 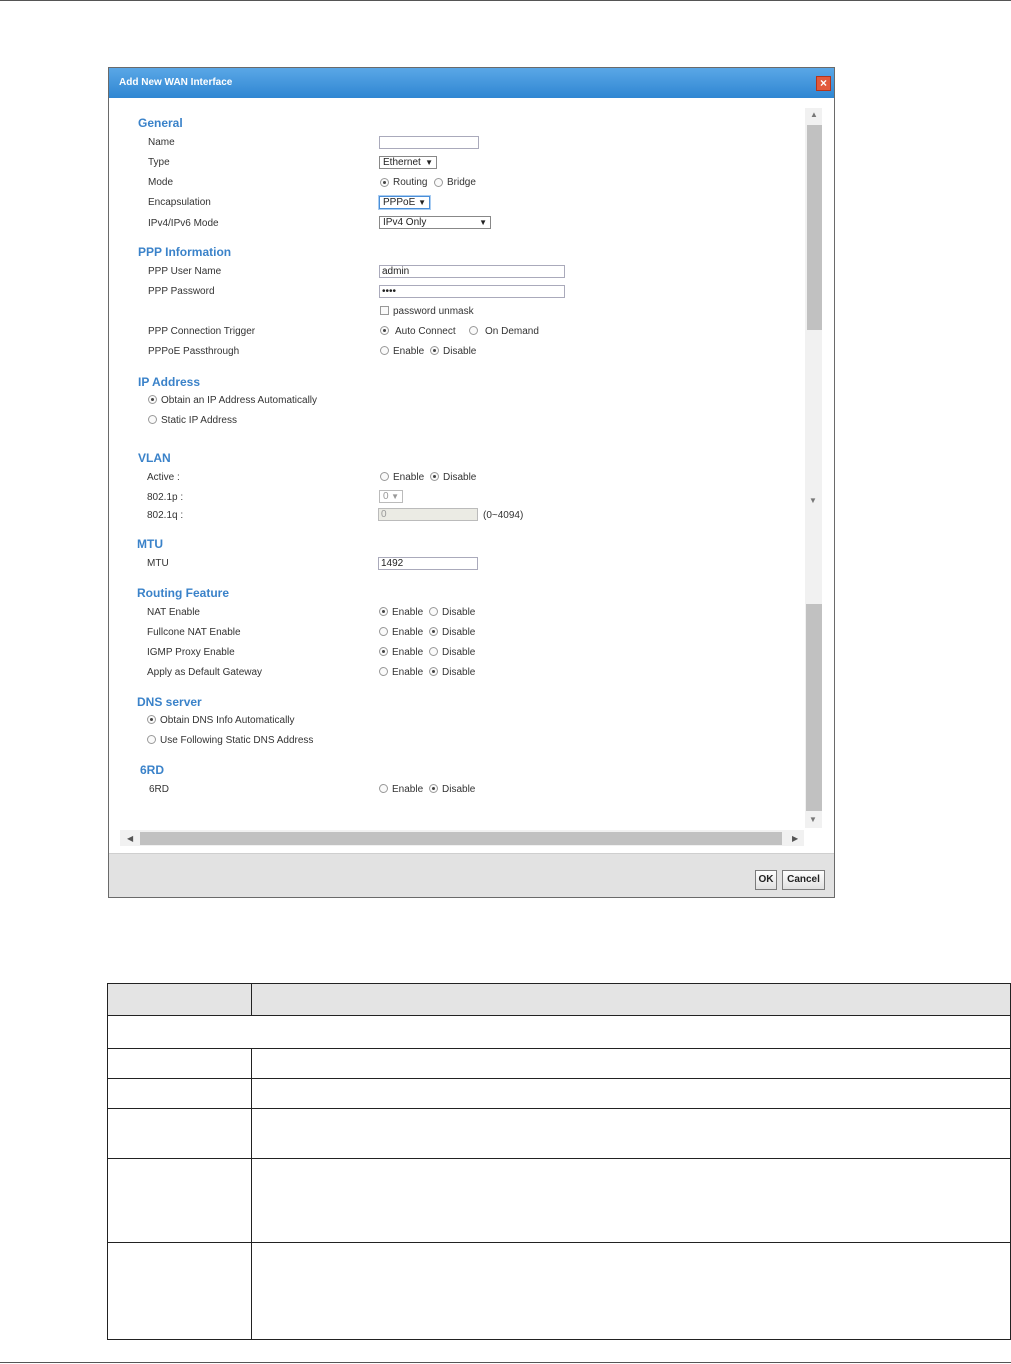 I want to click on vertical-scroll-thumb, so click(x=814, y=227).